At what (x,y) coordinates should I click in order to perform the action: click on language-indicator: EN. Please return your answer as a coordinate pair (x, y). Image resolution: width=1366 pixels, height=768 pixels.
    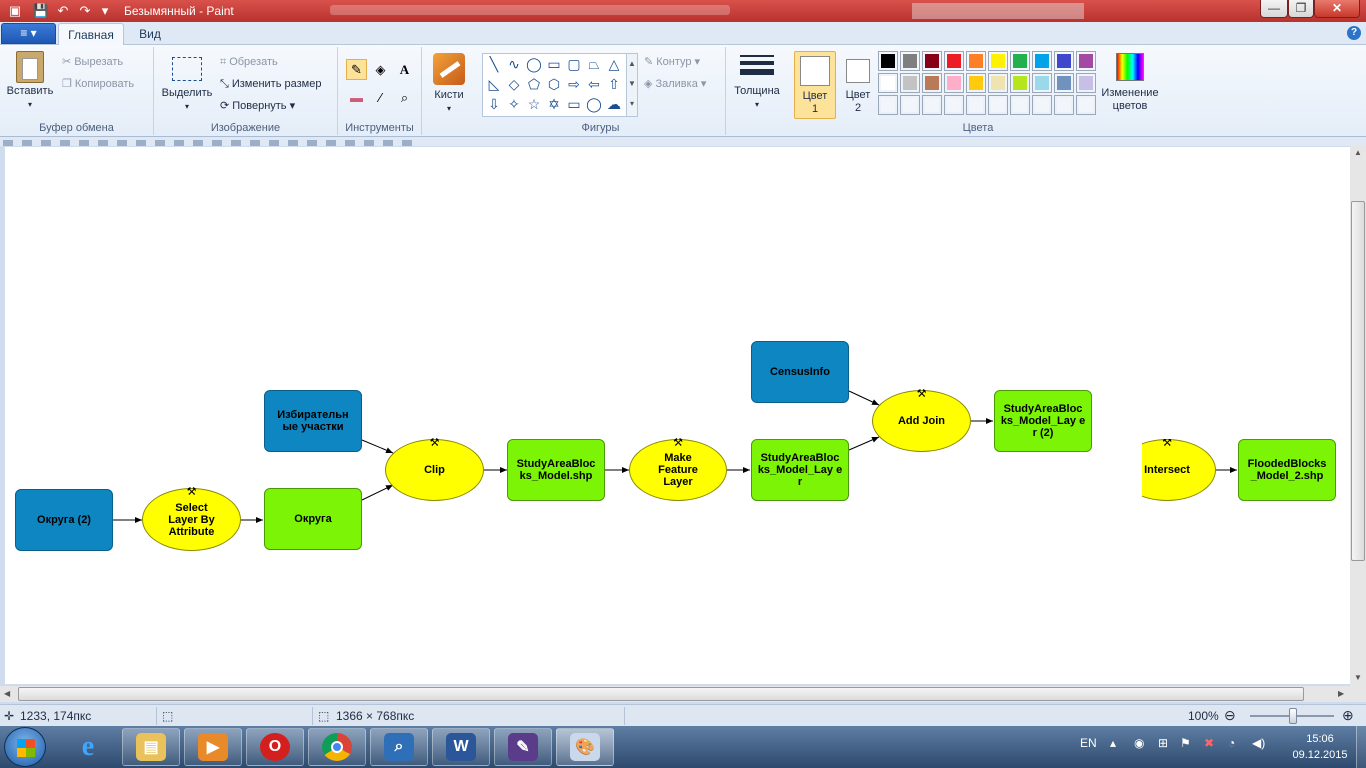
    Looking at the image, I should click on (1088, 743).